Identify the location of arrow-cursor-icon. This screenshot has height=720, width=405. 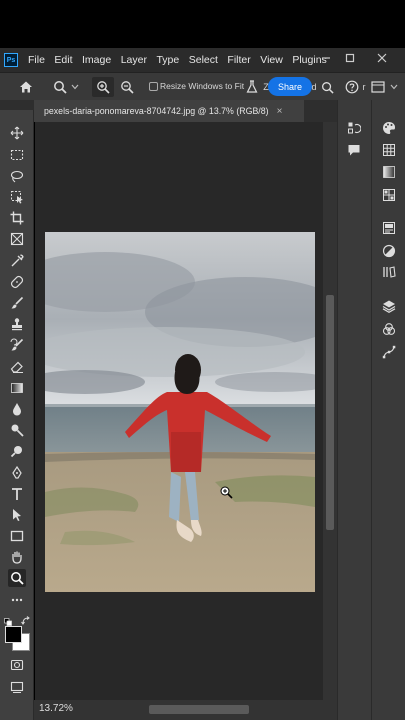
(17, 515).